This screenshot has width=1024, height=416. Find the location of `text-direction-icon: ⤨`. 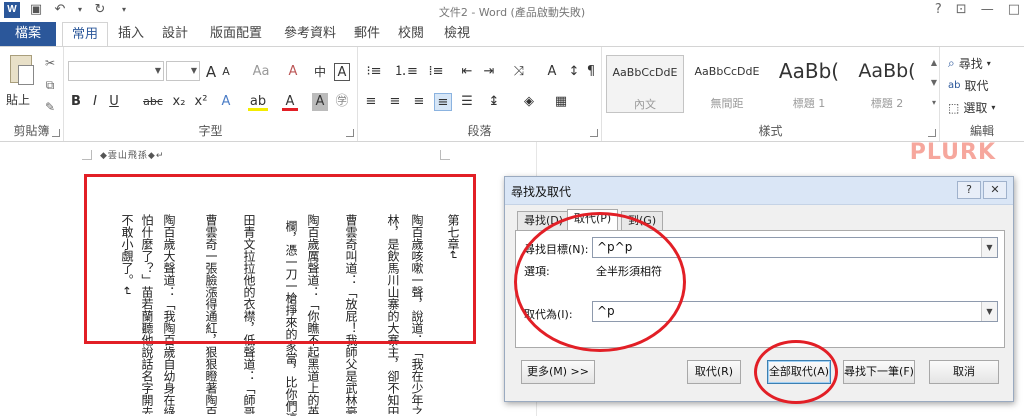

text-direction-icon: ⤨ is located at coordinates (519, 72).